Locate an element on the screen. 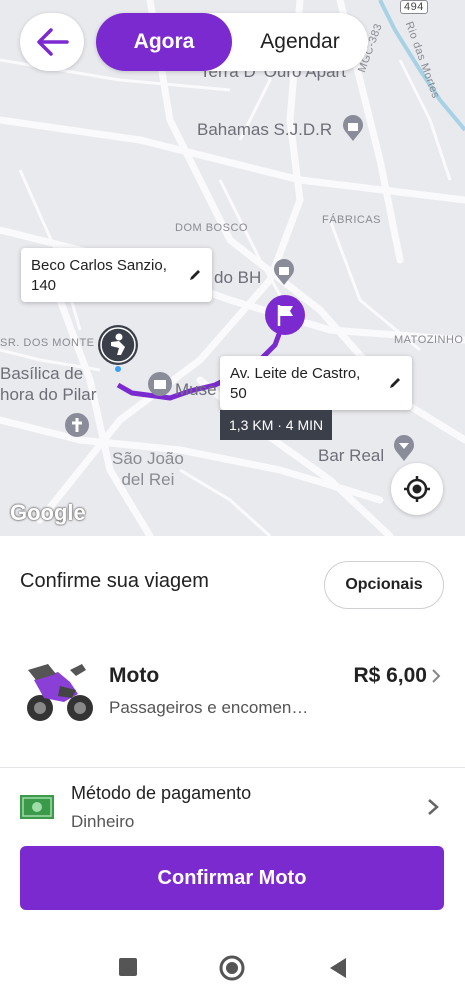 Image resolution: width=465 pixels, height=1000 pixels. ride-price: R$ 6,00 is located at coordinates (390, 675).